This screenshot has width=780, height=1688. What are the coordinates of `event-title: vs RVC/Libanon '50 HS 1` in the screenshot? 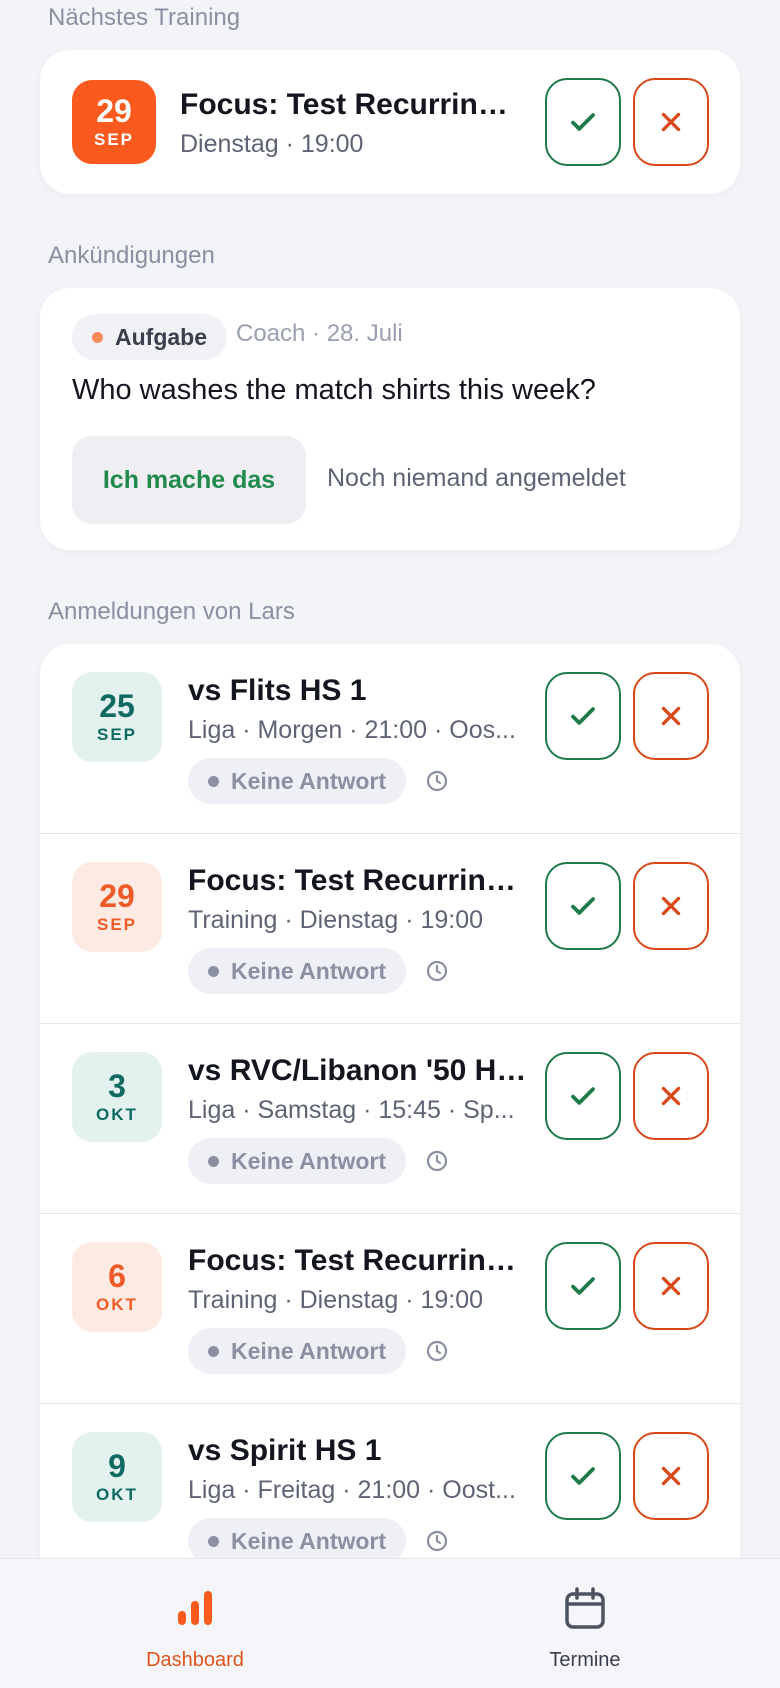 It's located at (358, 1070).